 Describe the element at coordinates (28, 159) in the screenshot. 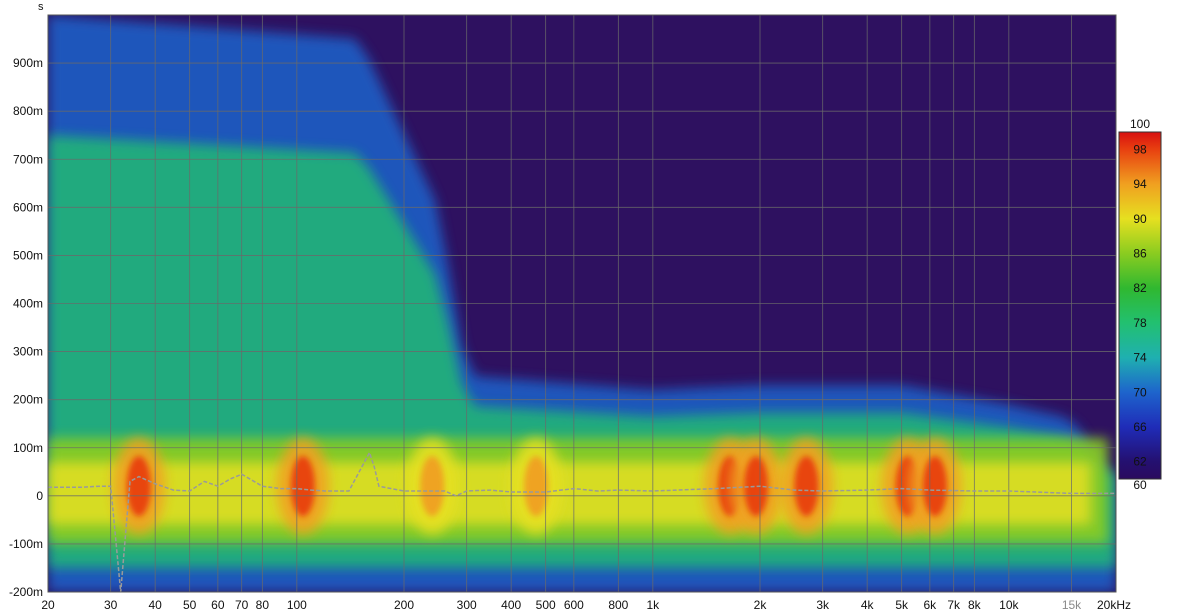

I see `y-tick-label: 700m` at that location.